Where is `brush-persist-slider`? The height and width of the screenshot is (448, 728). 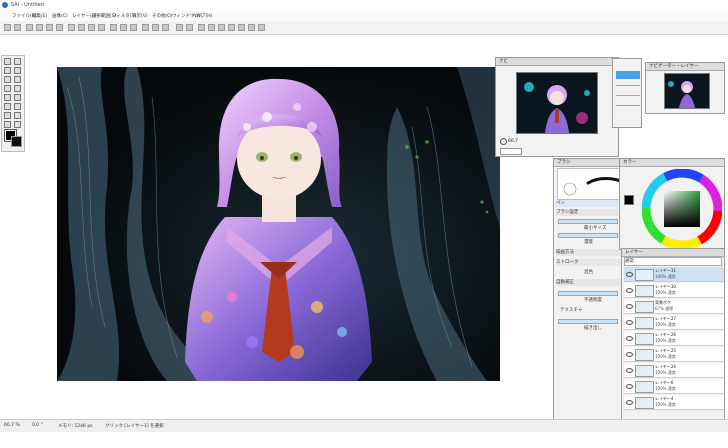 brush-persist-slider is located at coordinates (588, 321).